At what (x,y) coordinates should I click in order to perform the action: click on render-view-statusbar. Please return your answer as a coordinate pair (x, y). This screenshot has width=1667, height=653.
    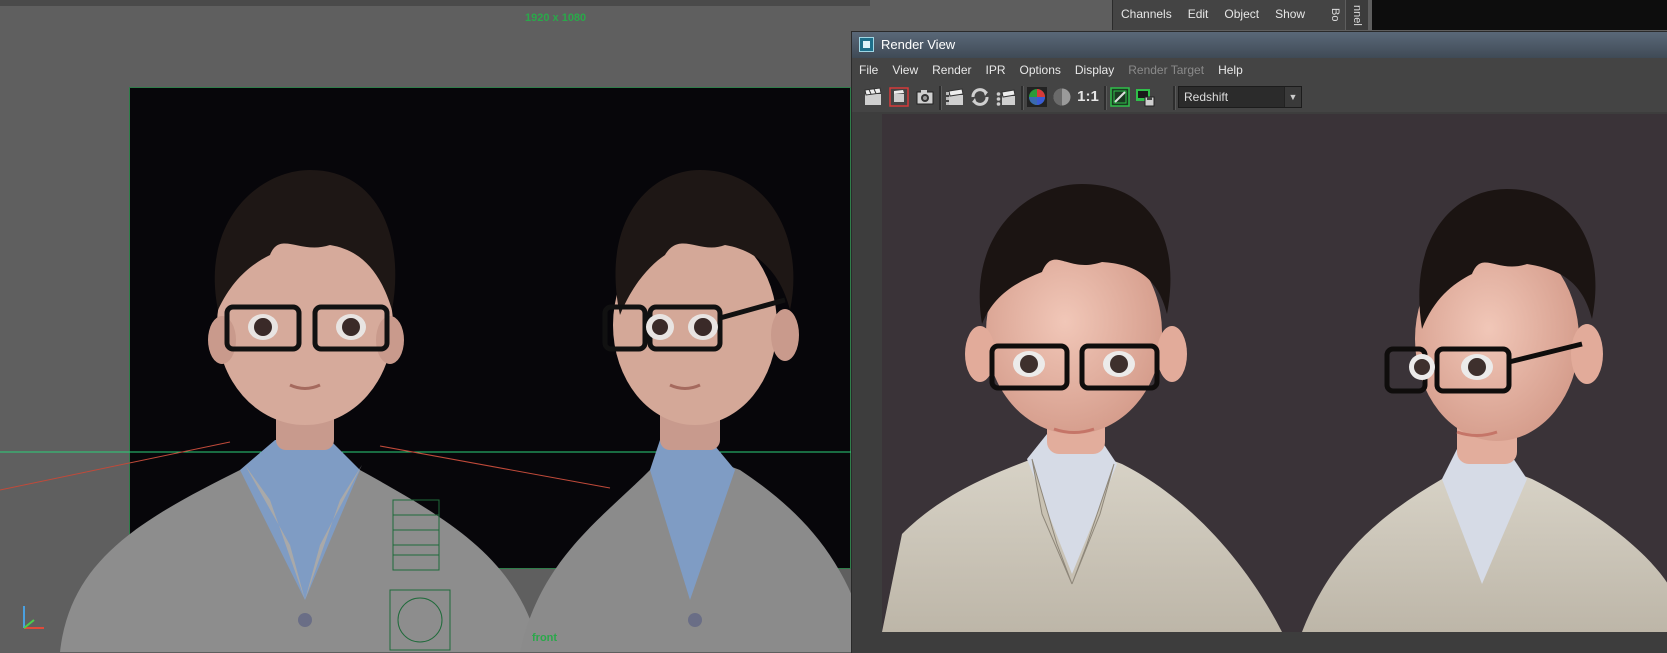
    Looking at the image, I should click on (1259, 642).